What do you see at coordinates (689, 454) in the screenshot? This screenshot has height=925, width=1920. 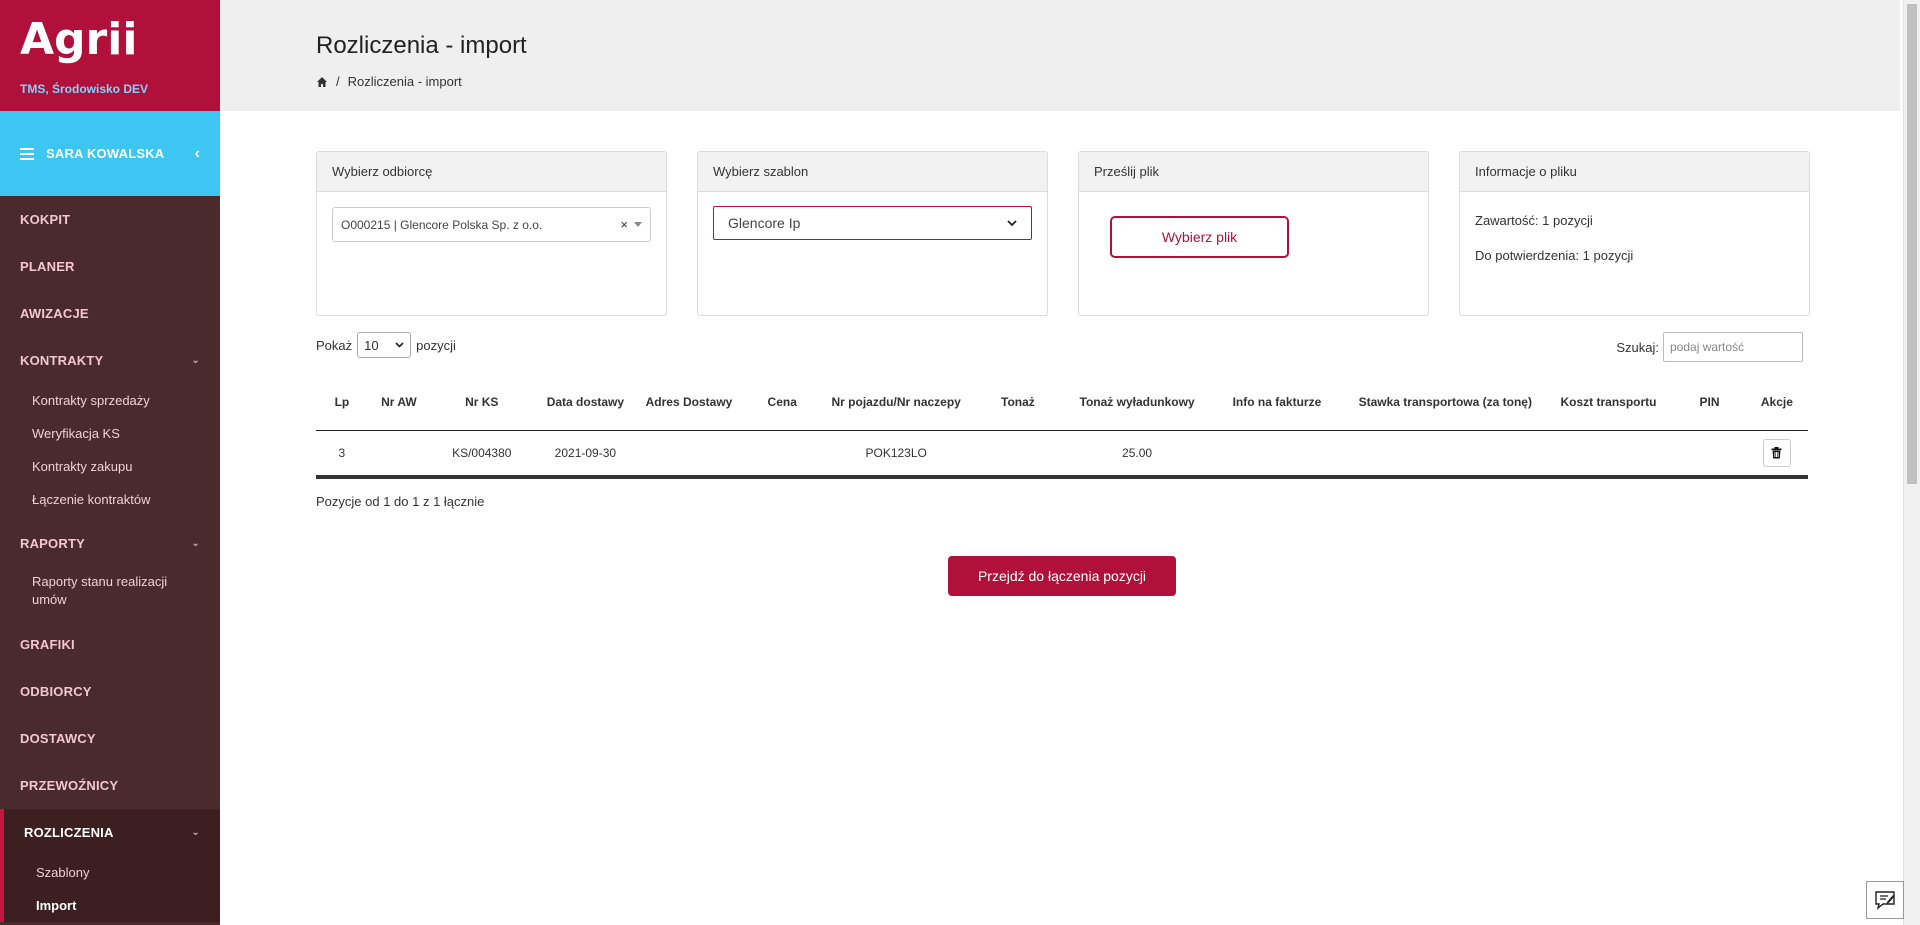 I see `cell-adres-dostawy` at bounding box center [689, 454].